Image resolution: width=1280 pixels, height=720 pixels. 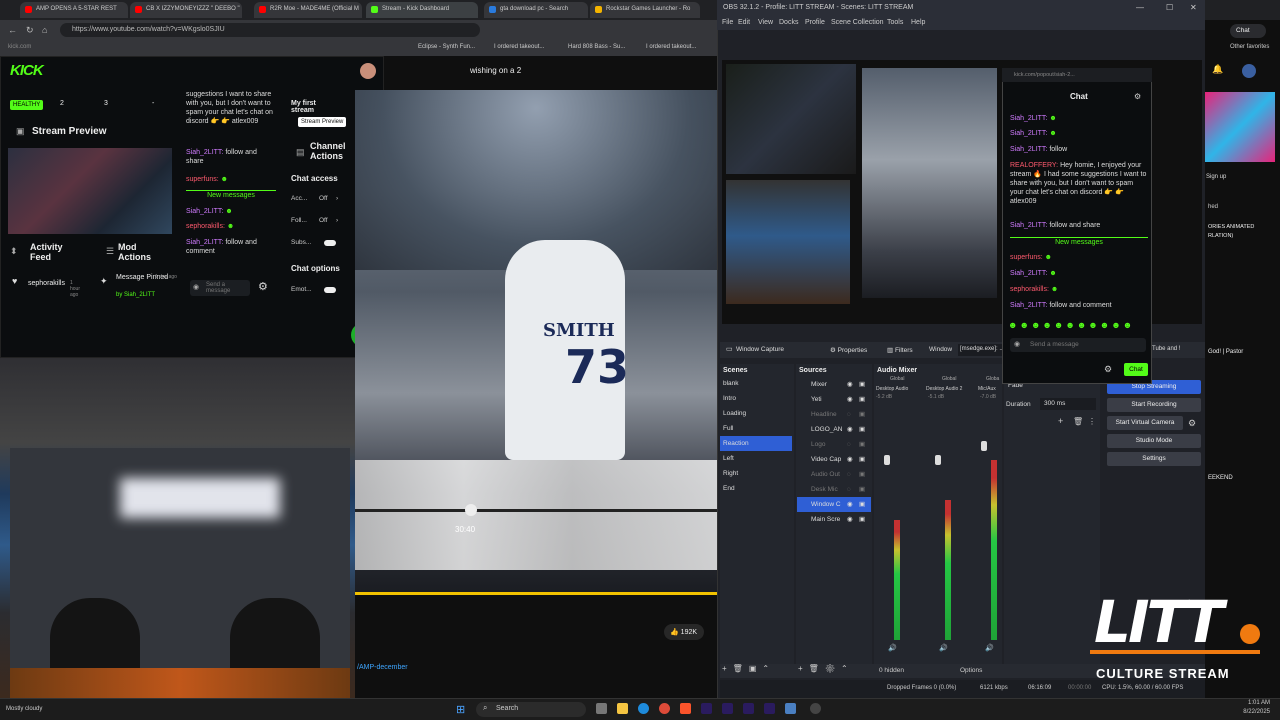 What do you see at coordinates (460, 709) in the screenshot?
I see `windows-start-icon: ⊞` at bounding box center [460, 709].